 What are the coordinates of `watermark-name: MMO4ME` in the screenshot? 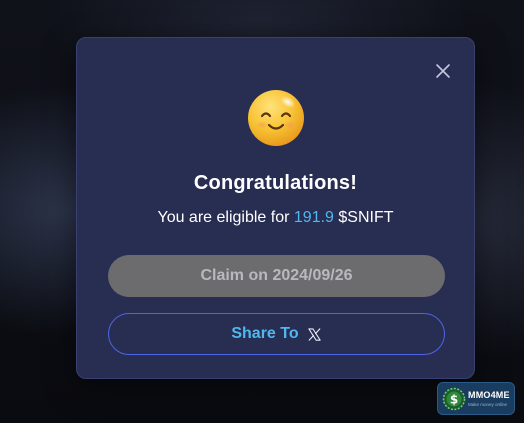 It's located at (489, 395).